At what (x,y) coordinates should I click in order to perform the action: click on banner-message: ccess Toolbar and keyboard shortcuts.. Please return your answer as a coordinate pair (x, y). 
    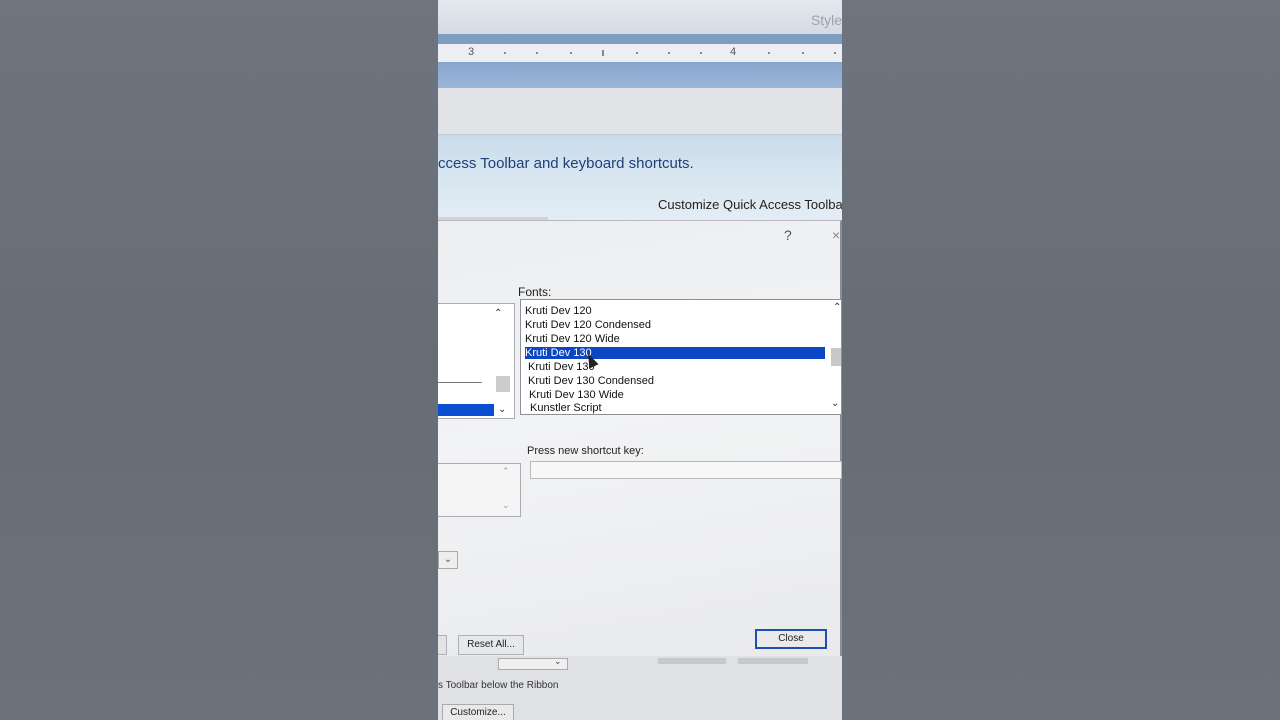
    Looking at the image, I should click on (566, 163).